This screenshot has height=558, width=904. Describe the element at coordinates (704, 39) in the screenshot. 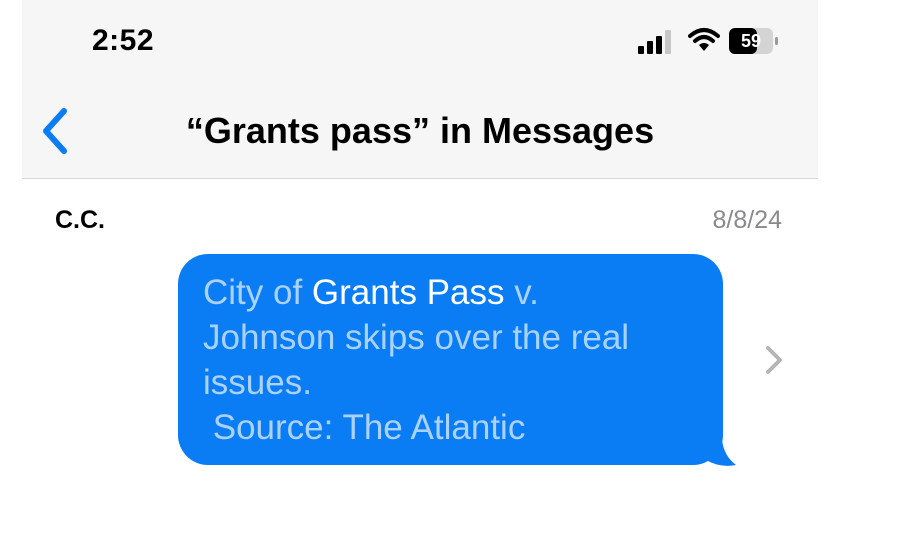

I see `wifi-icon` at that location.